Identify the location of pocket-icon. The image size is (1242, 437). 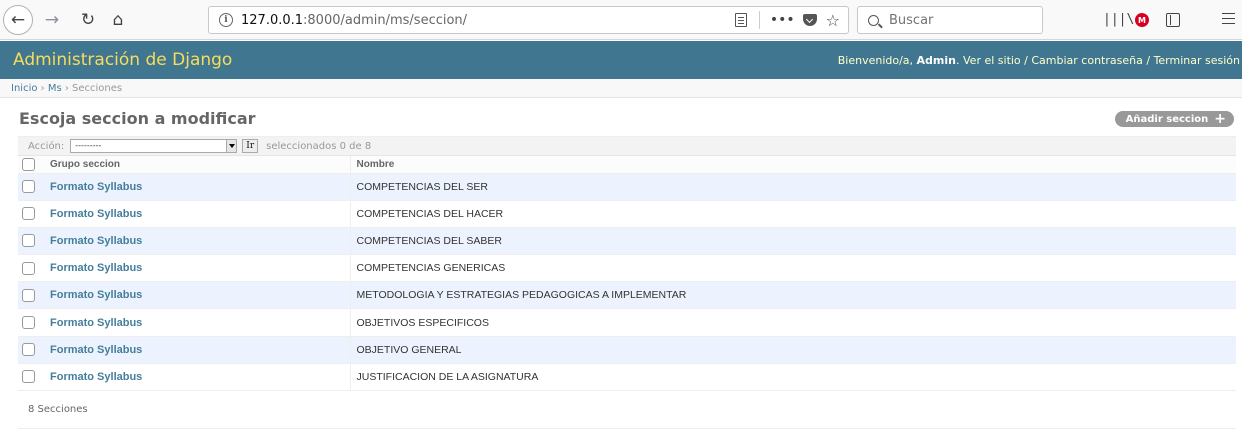
(809, 20).